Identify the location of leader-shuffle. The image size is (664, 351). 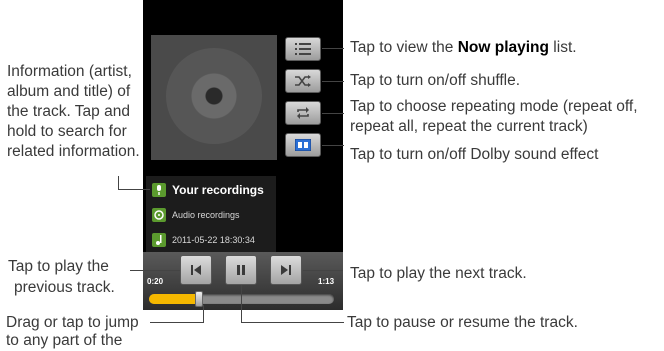
(333, 81).